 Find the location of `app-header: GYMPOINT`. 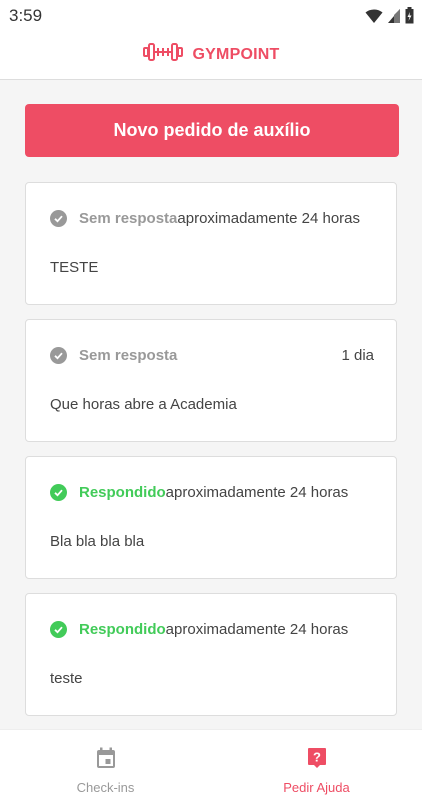

app-header: GYMPOINT is located at coordinates (211, 56).